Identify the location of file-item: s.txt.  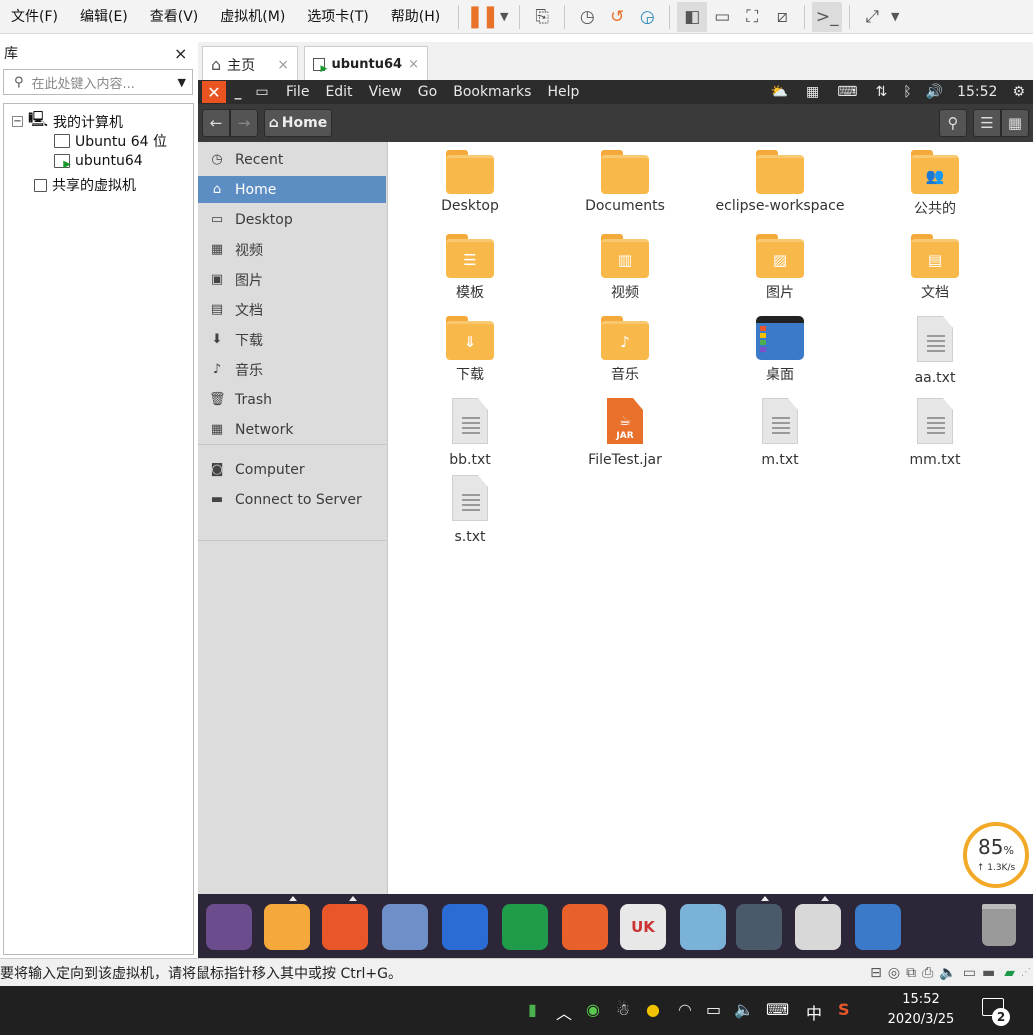
(470, 510).